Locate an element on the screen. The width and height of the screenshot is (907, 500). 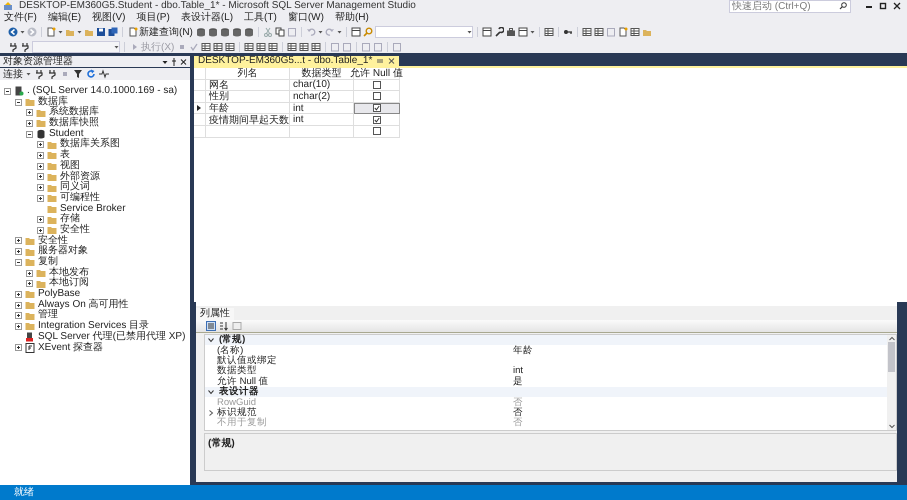
checkmark-icon is located at coordinates (194, 47).